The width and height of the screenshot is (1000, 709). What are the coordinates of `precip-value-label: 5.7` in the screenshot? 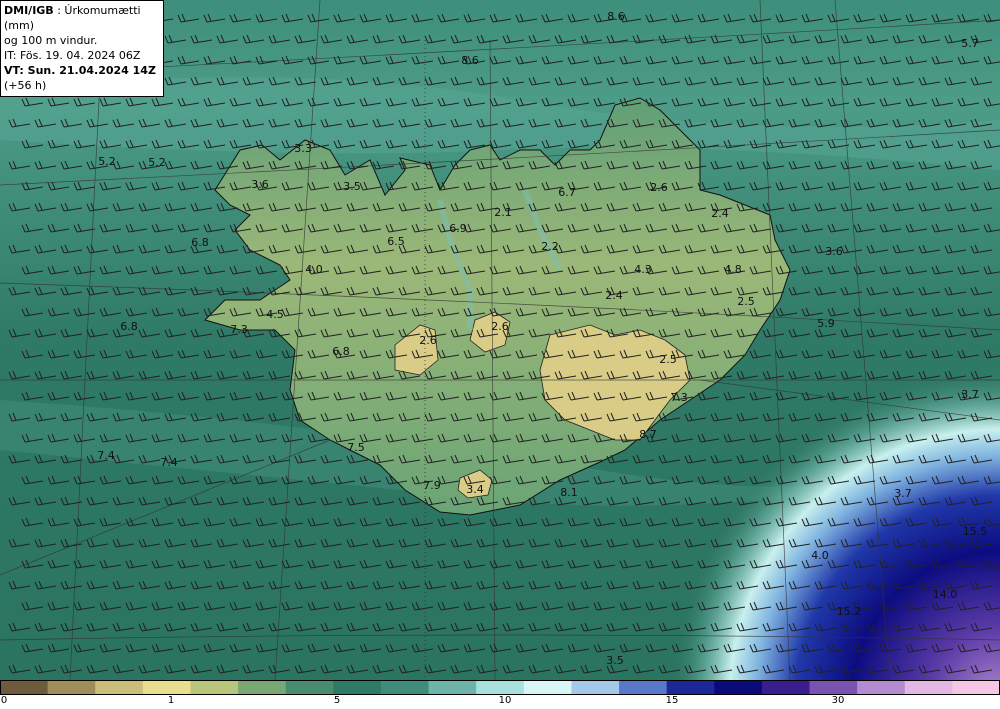 It's located at (970, 43).